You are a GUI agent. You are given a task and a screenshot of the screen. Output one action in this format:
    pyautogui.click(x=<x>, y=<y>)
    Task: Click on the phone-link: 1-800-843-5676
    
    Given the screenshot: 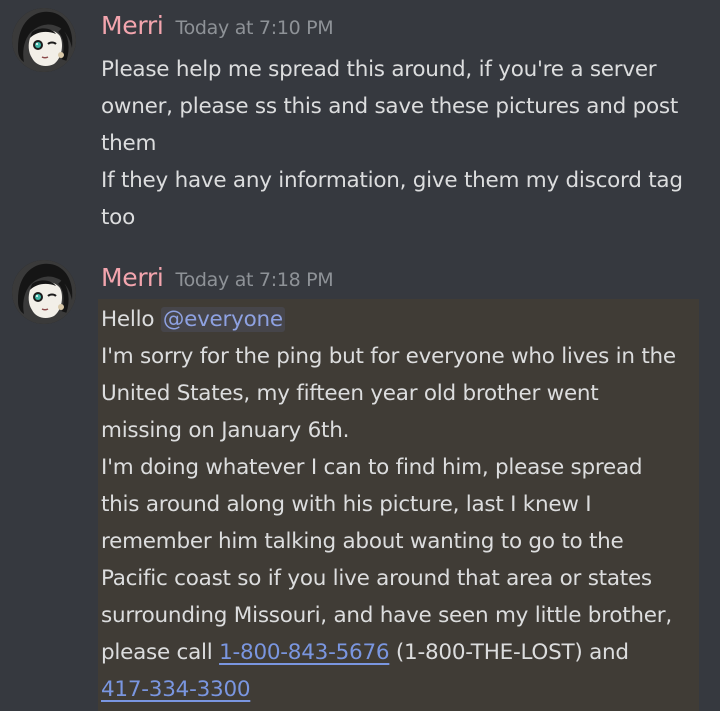 What is the action you would take?
    pyautogui.click(x=304, y=652)
    